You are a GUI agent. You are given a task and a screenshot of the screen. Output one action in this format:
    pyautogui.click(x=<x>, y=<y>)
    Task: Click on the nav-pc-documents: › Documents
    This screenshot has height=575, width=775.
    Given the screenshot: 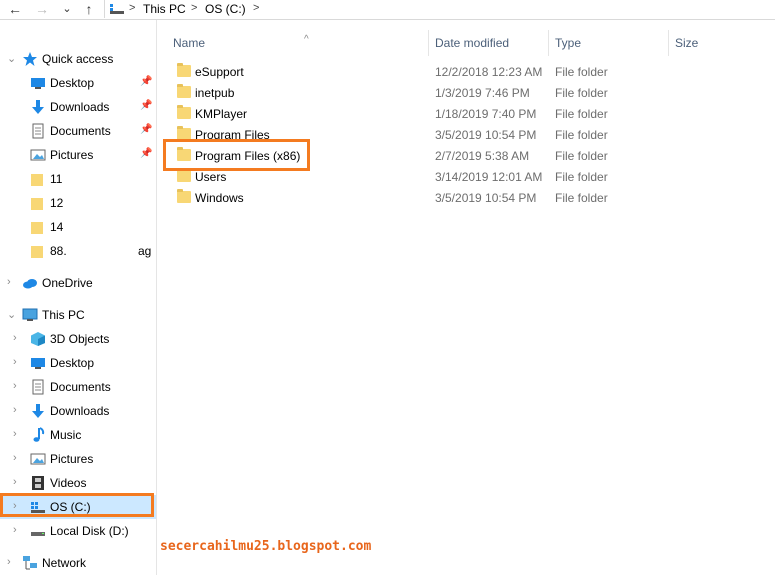 What is the action you would take?
    pyautogui.click(x=78, y=387)
    